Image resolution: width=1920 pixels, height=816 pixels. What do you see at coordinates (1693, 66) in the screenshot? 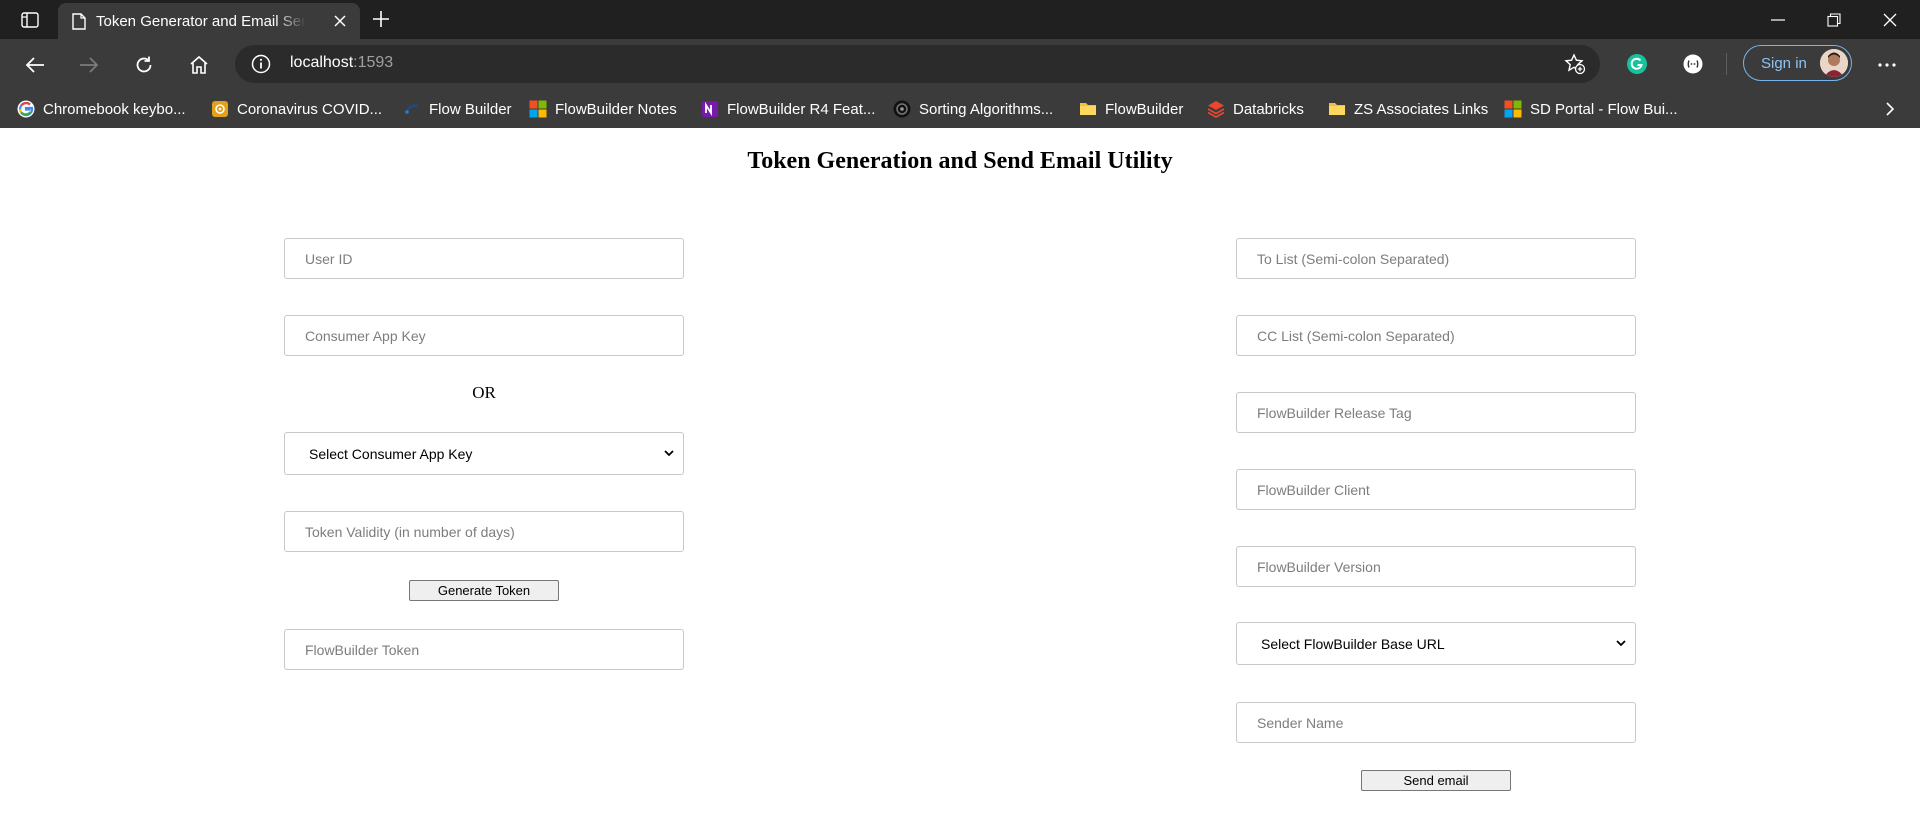
I see `extension-icon` at bounding box center [1693, 66].